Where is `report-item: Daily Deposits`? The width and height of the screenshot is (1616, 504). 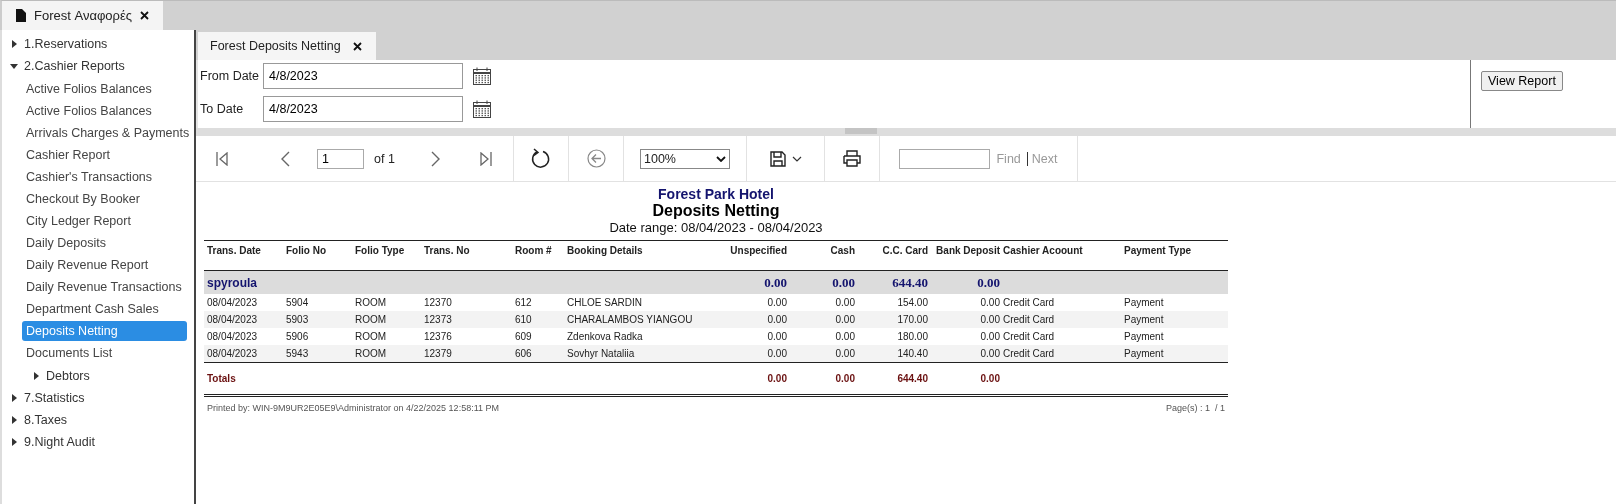 report-item: Daily Deposits is located at coordinates (104, 243).